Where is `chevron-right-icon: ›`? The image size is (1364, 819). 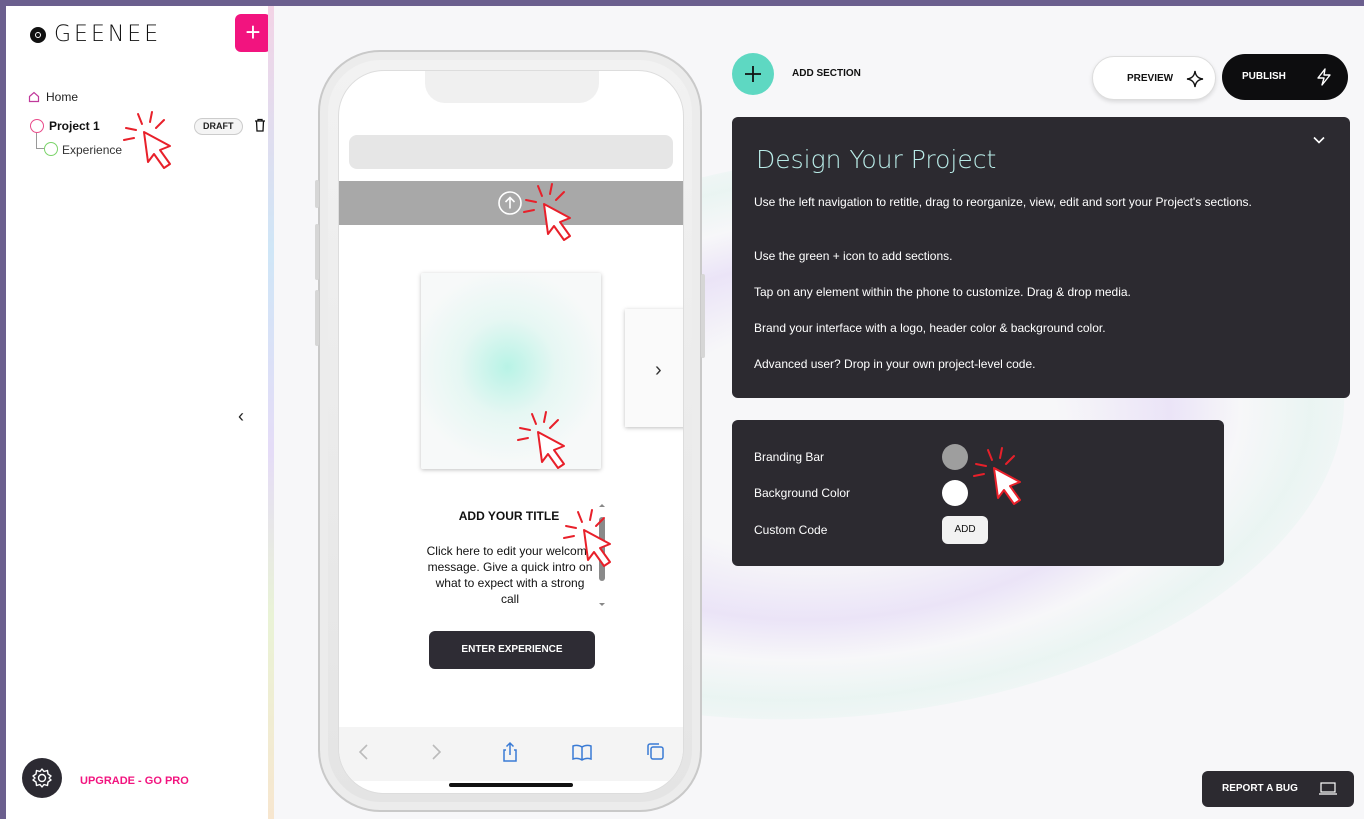
chevron-right-icon: › is located at coordinates (658, 370).